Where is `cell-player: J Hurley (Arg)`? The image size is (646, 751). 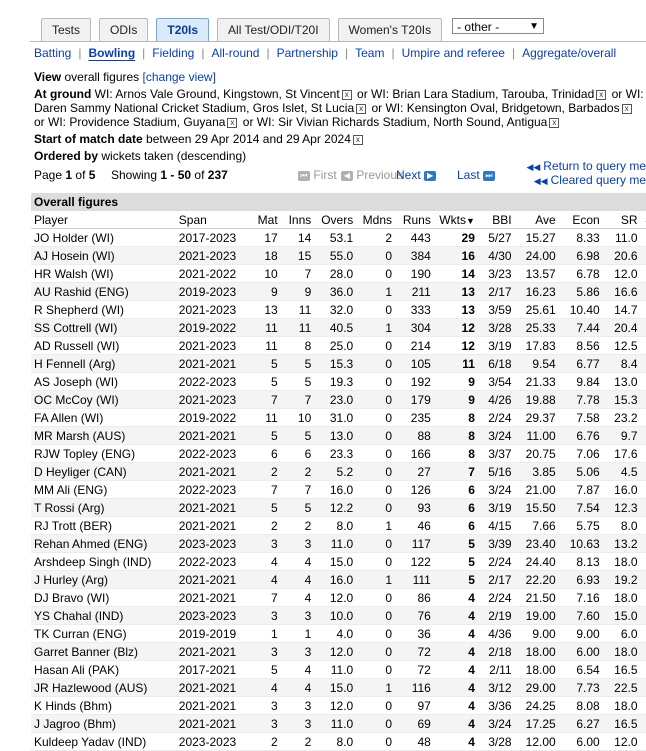
cell-player: J Hurley (Arg) is located at coordinates (103, 580).